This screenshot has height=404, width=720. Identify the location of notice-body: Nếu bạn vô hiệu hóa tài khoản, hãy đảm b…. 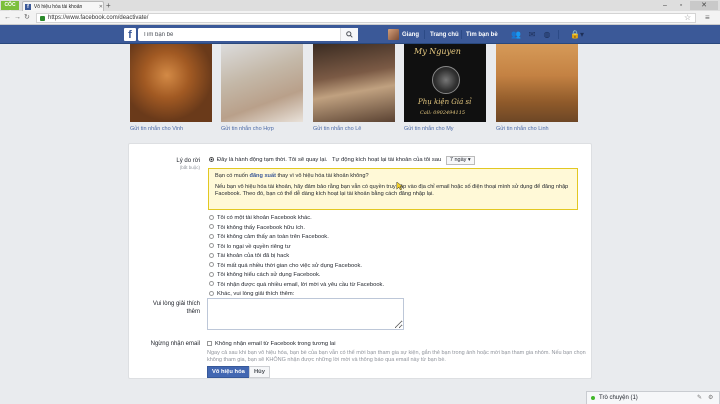
(392, 190).